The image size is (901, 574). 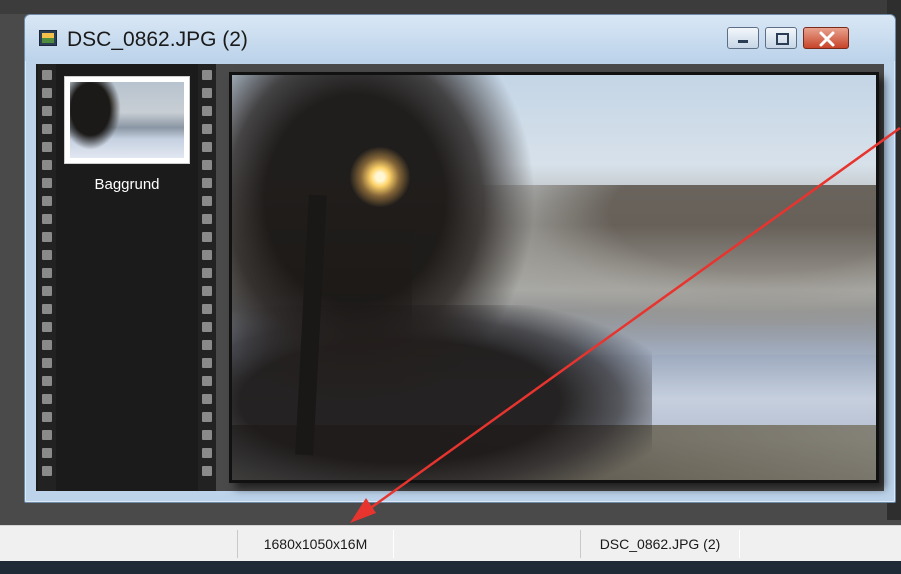 I want to click on layer-filmstrip: Baggrund, so click(x=126, y=277).